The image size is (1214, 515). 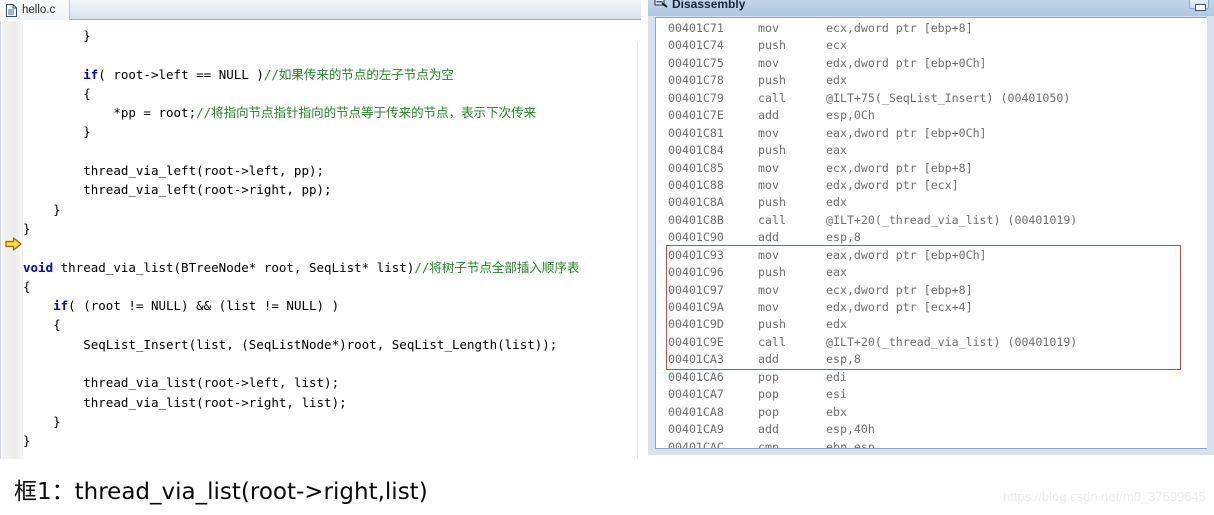 I want to click on instruction-operands: esp,8, so click(x=843, y=237).